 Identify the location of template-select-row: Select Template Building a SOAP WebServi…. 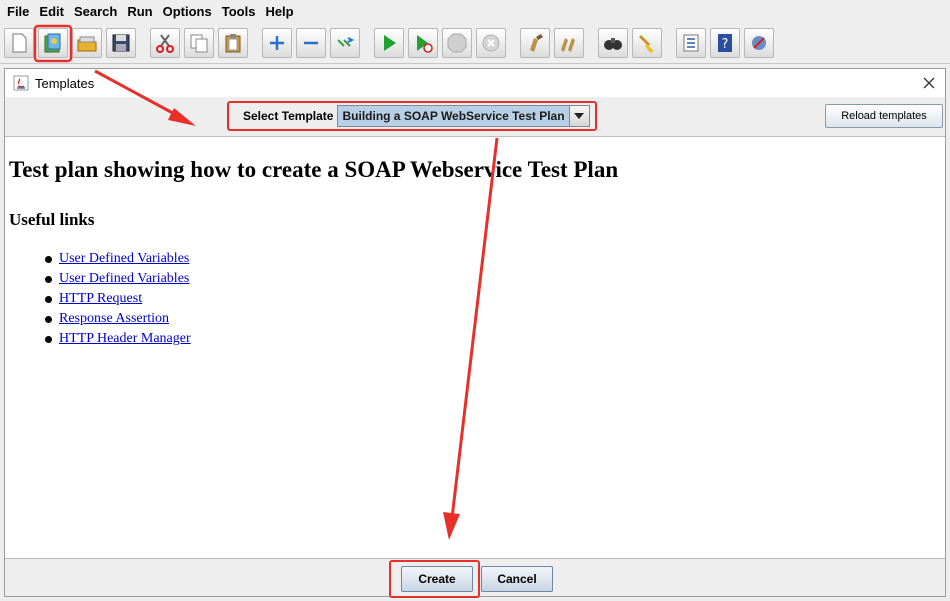
(475, 116).